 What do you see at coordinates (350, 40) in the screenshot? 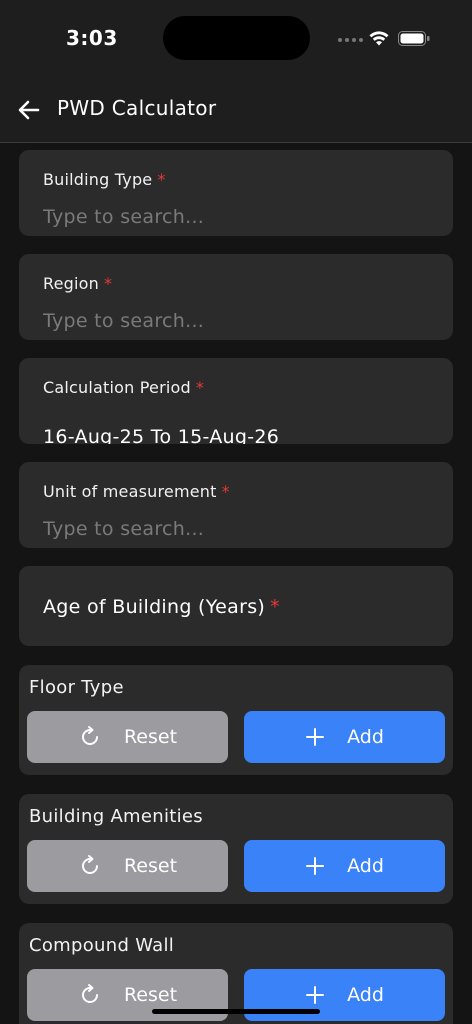
I see `cellular-signal-icon` at bounding box center [350, 40].